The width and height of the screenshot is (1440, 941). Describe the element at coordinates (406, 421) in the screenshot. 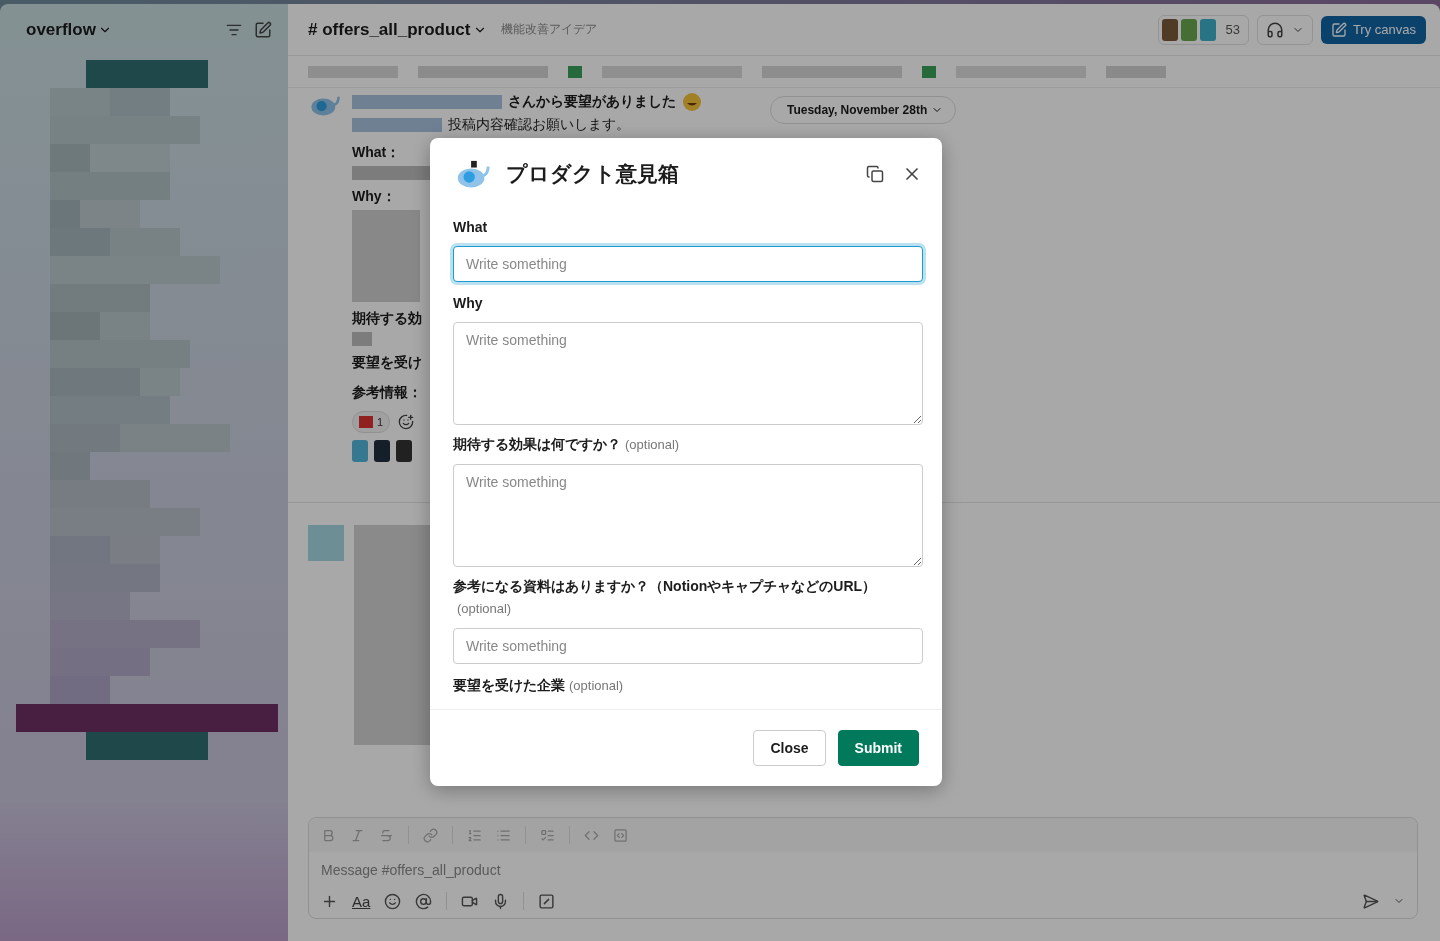

I see `add-emoji-icon` at that location.